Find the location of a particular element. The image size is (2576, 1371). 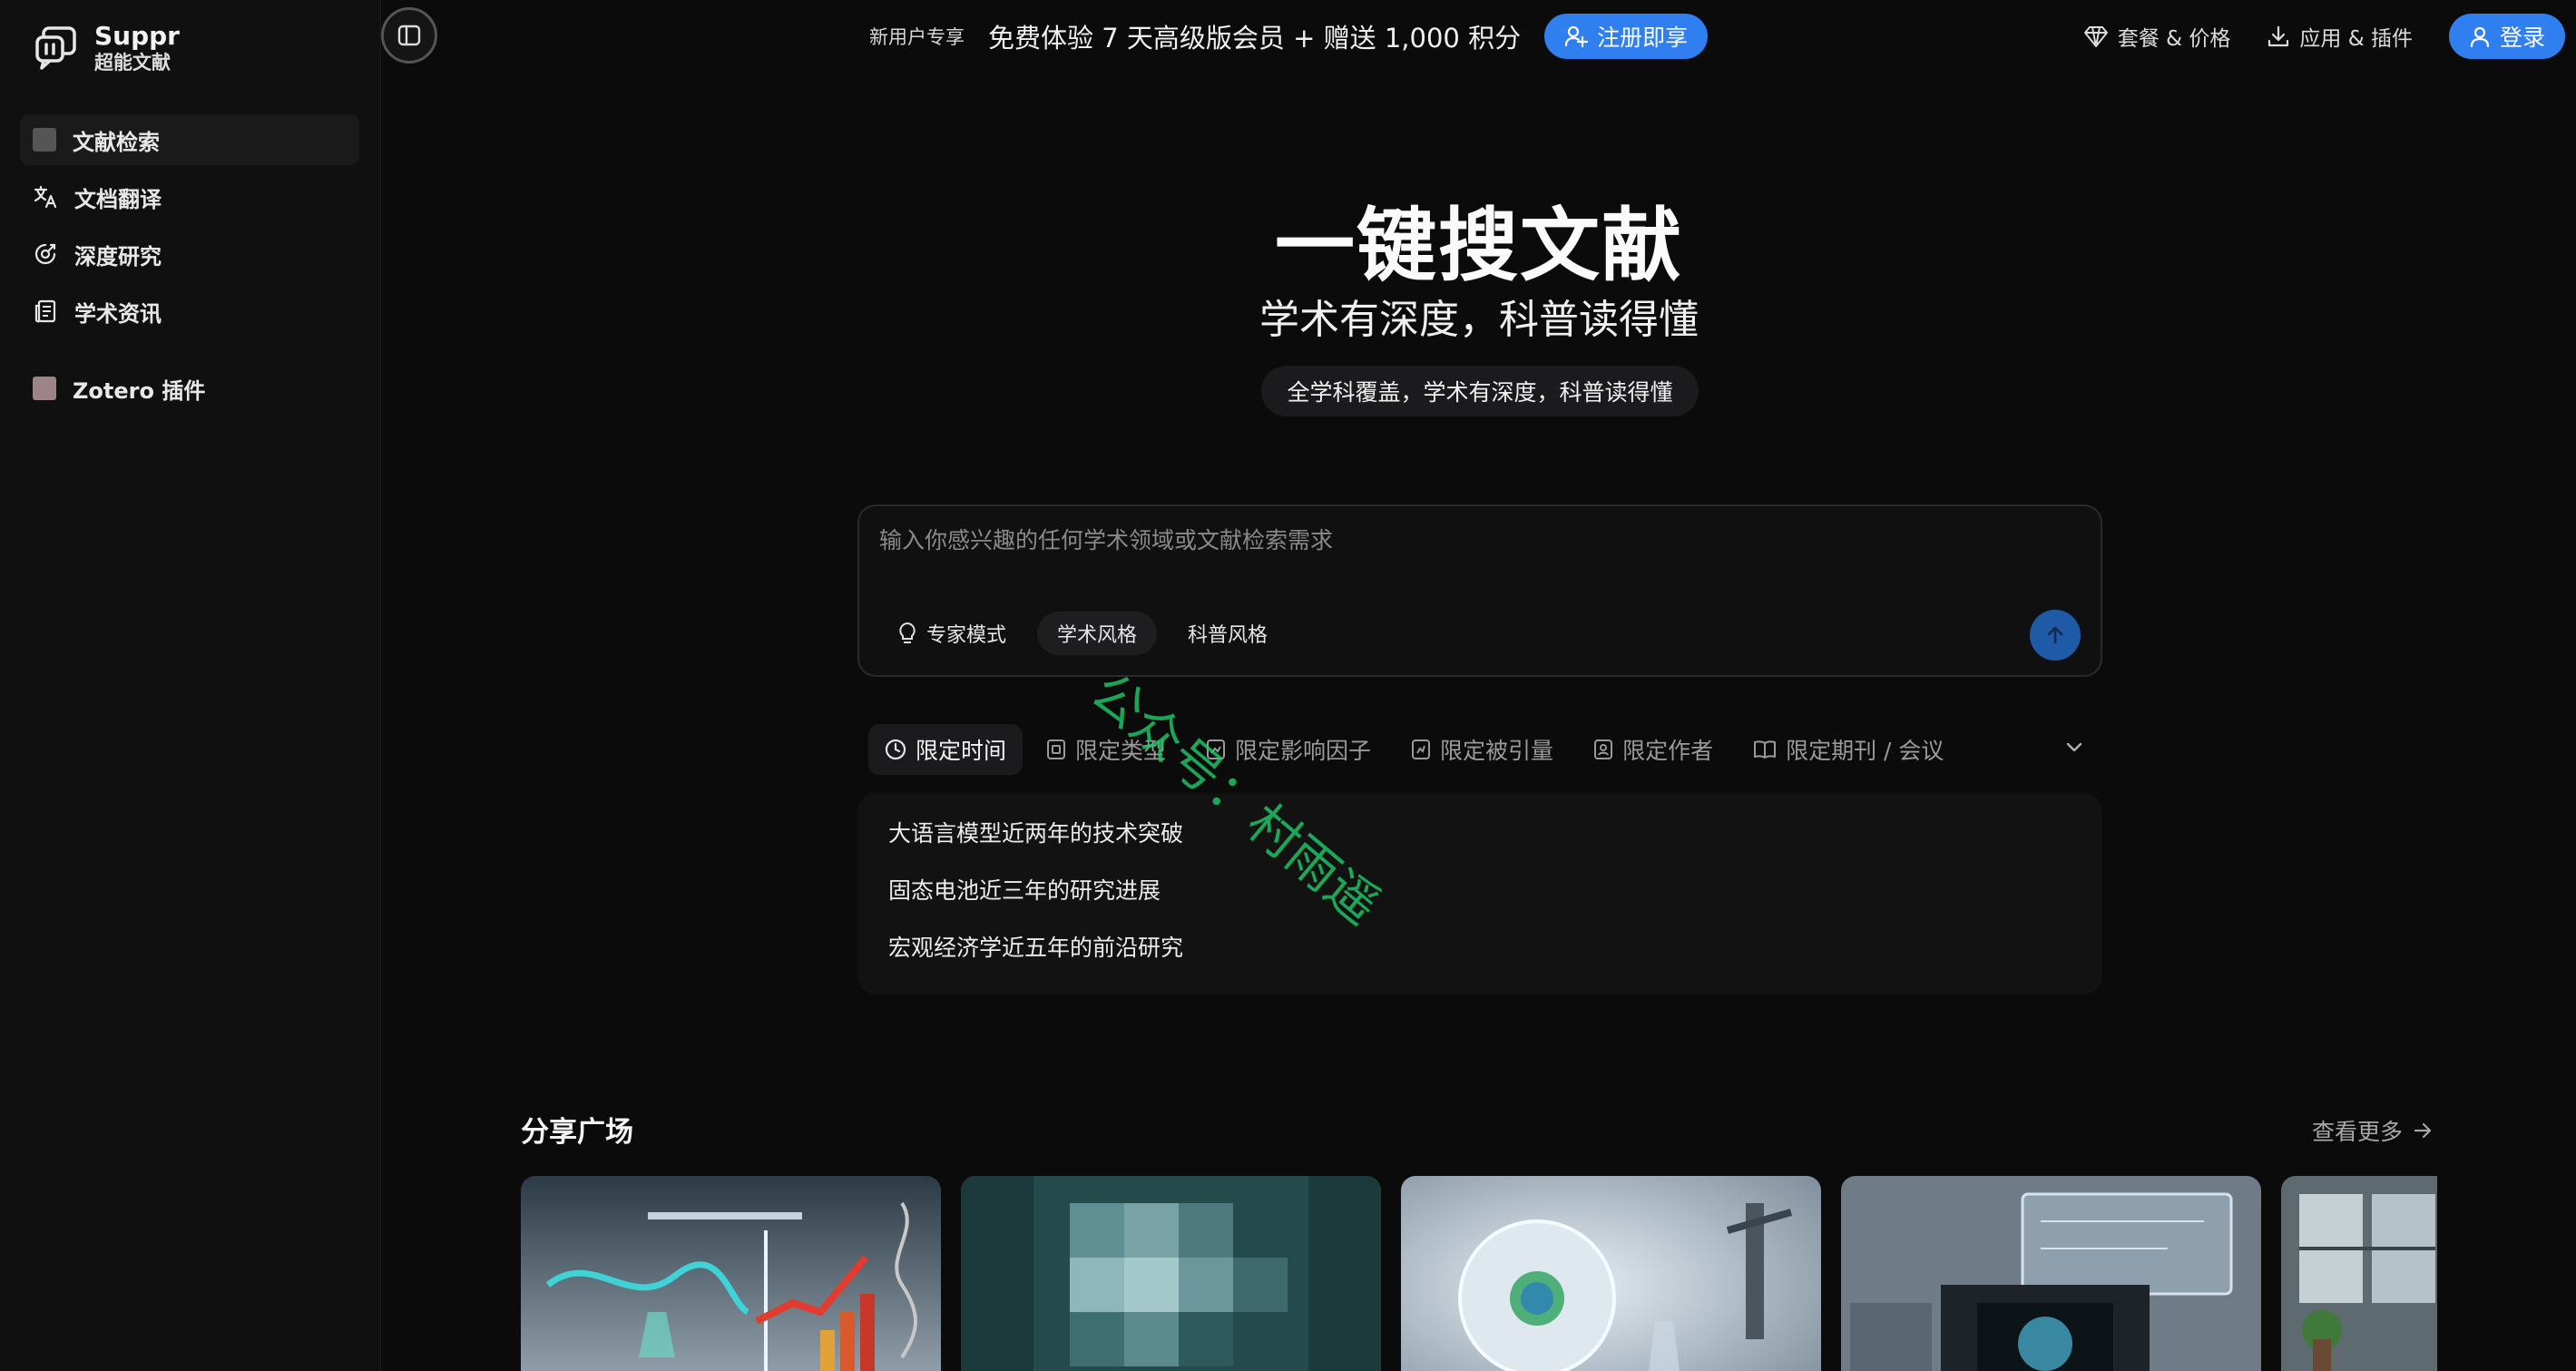

sidebar-toggle-button is located at coordinates (409, 35).